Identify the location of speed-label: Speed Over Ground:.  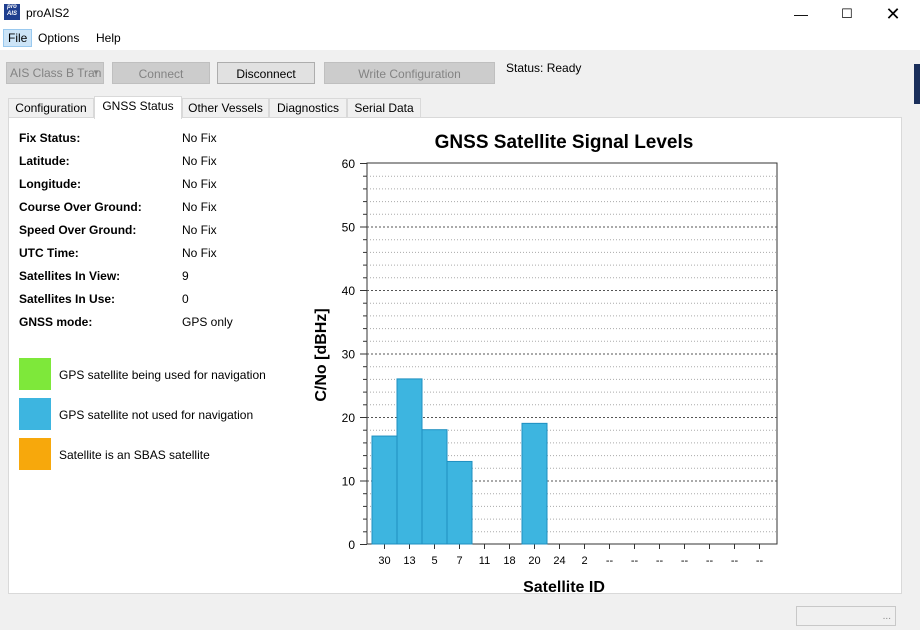
(78, 230).